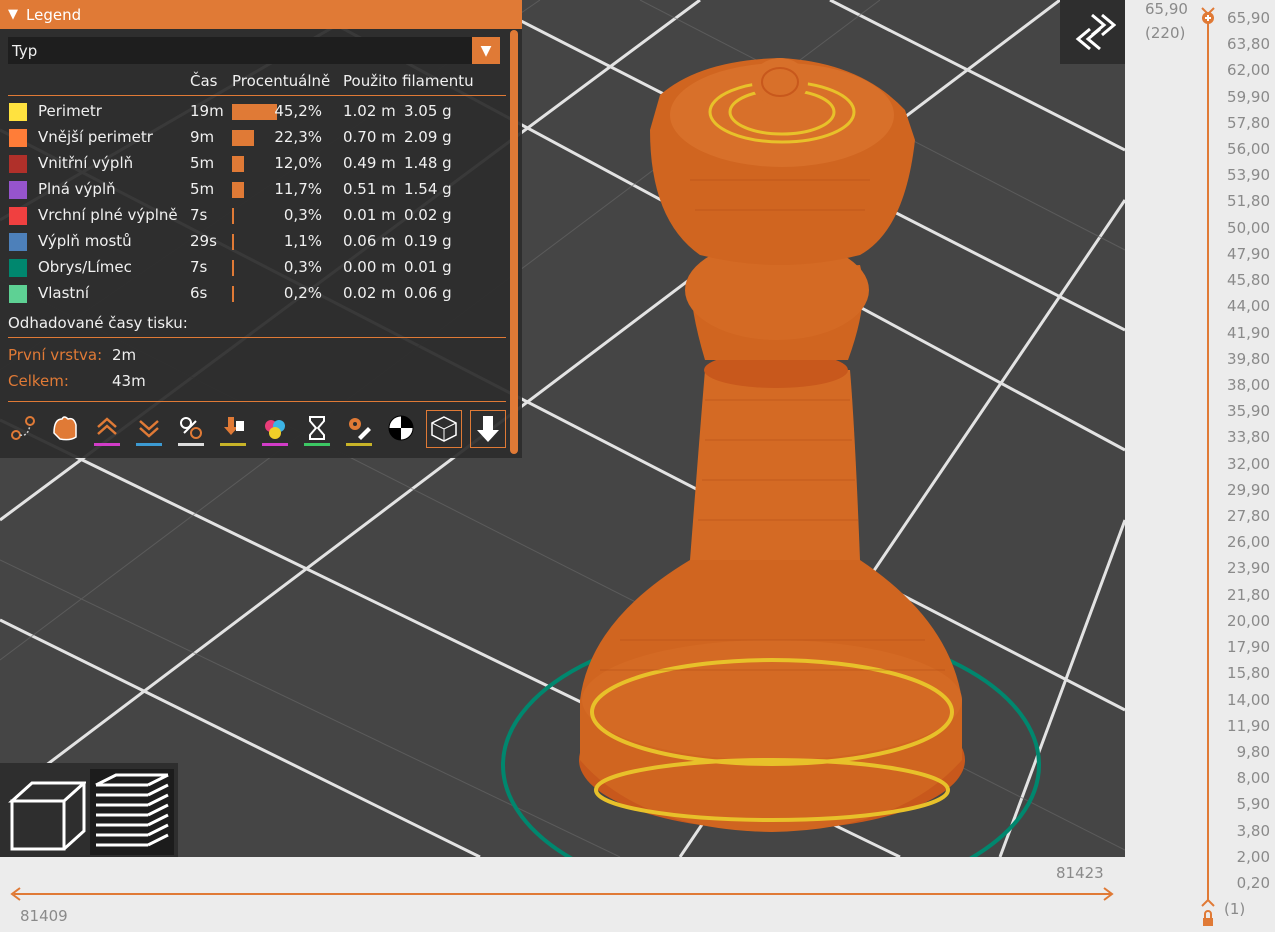 Image resolution: width=1275 pixels, height=932 pixels. I want to click on estimates-label: Odhadované časy tisku:, so click(98, 323).